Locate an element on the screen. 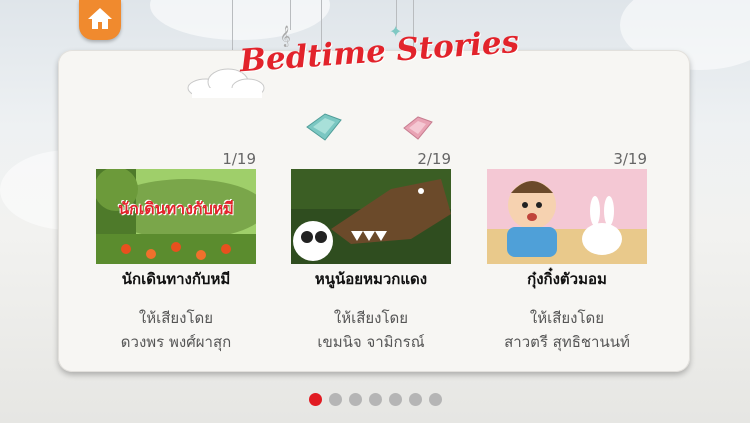  story-title: นักเดินทางกับหมี is located at coordinates (176, 279).